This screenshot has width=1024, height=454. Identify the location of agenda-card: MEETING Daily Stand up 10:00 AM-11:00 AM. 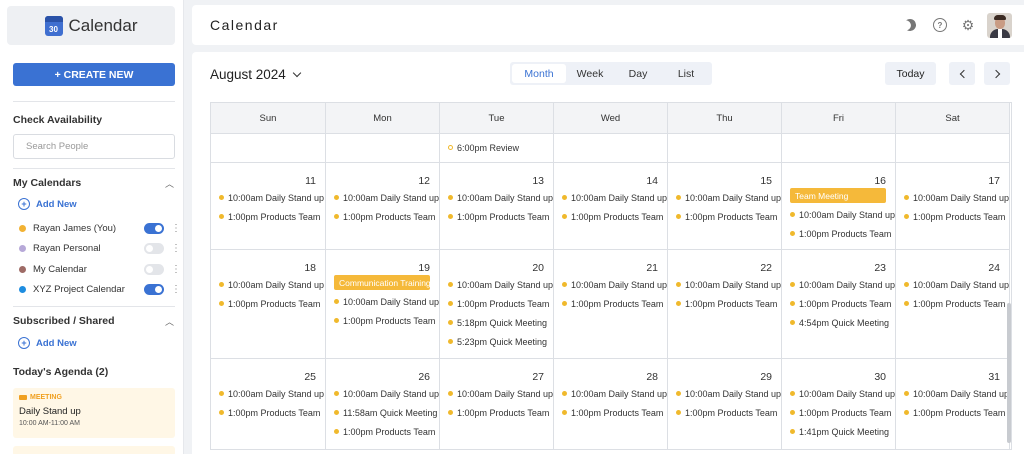
(94, 413).